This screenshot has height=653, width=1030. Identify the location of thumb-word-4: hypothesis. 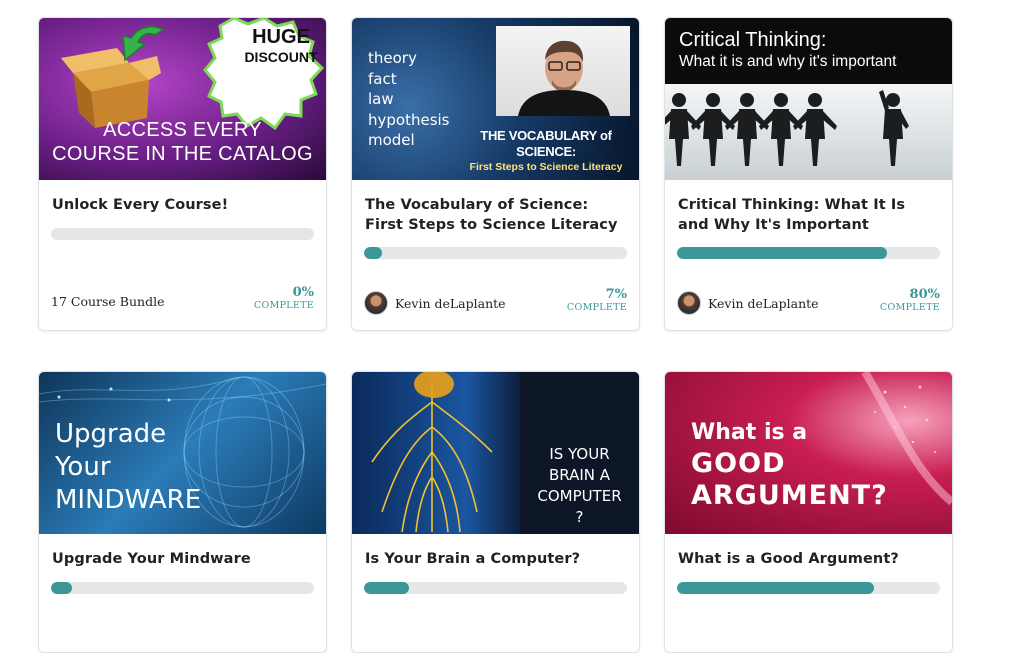
(409, 119).